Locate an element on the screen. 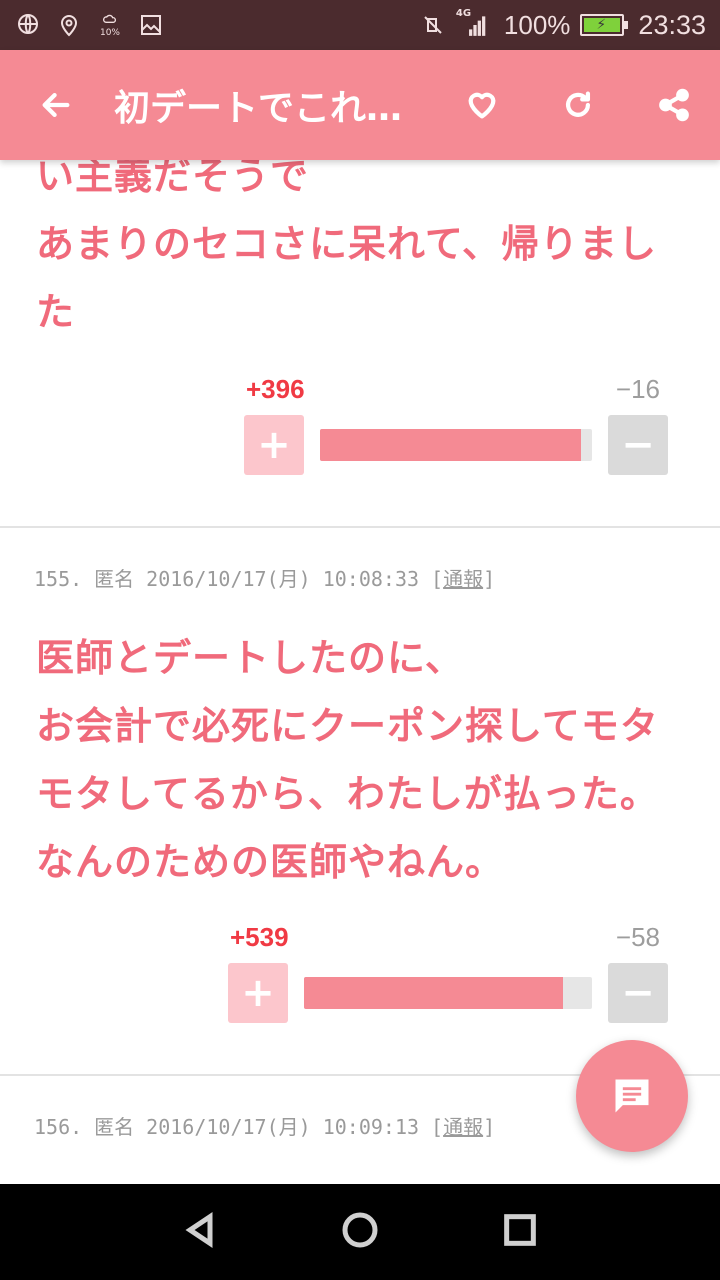  app-bar-actions is located at coordinates (578, 105).